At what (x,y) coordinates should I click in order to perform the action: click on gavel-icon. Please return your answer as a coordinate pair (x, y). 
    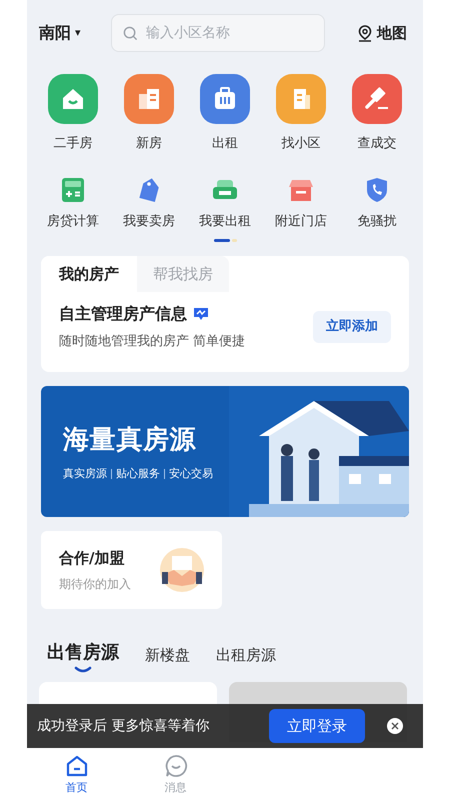
    Looking at the image, I should click on (377, 99).